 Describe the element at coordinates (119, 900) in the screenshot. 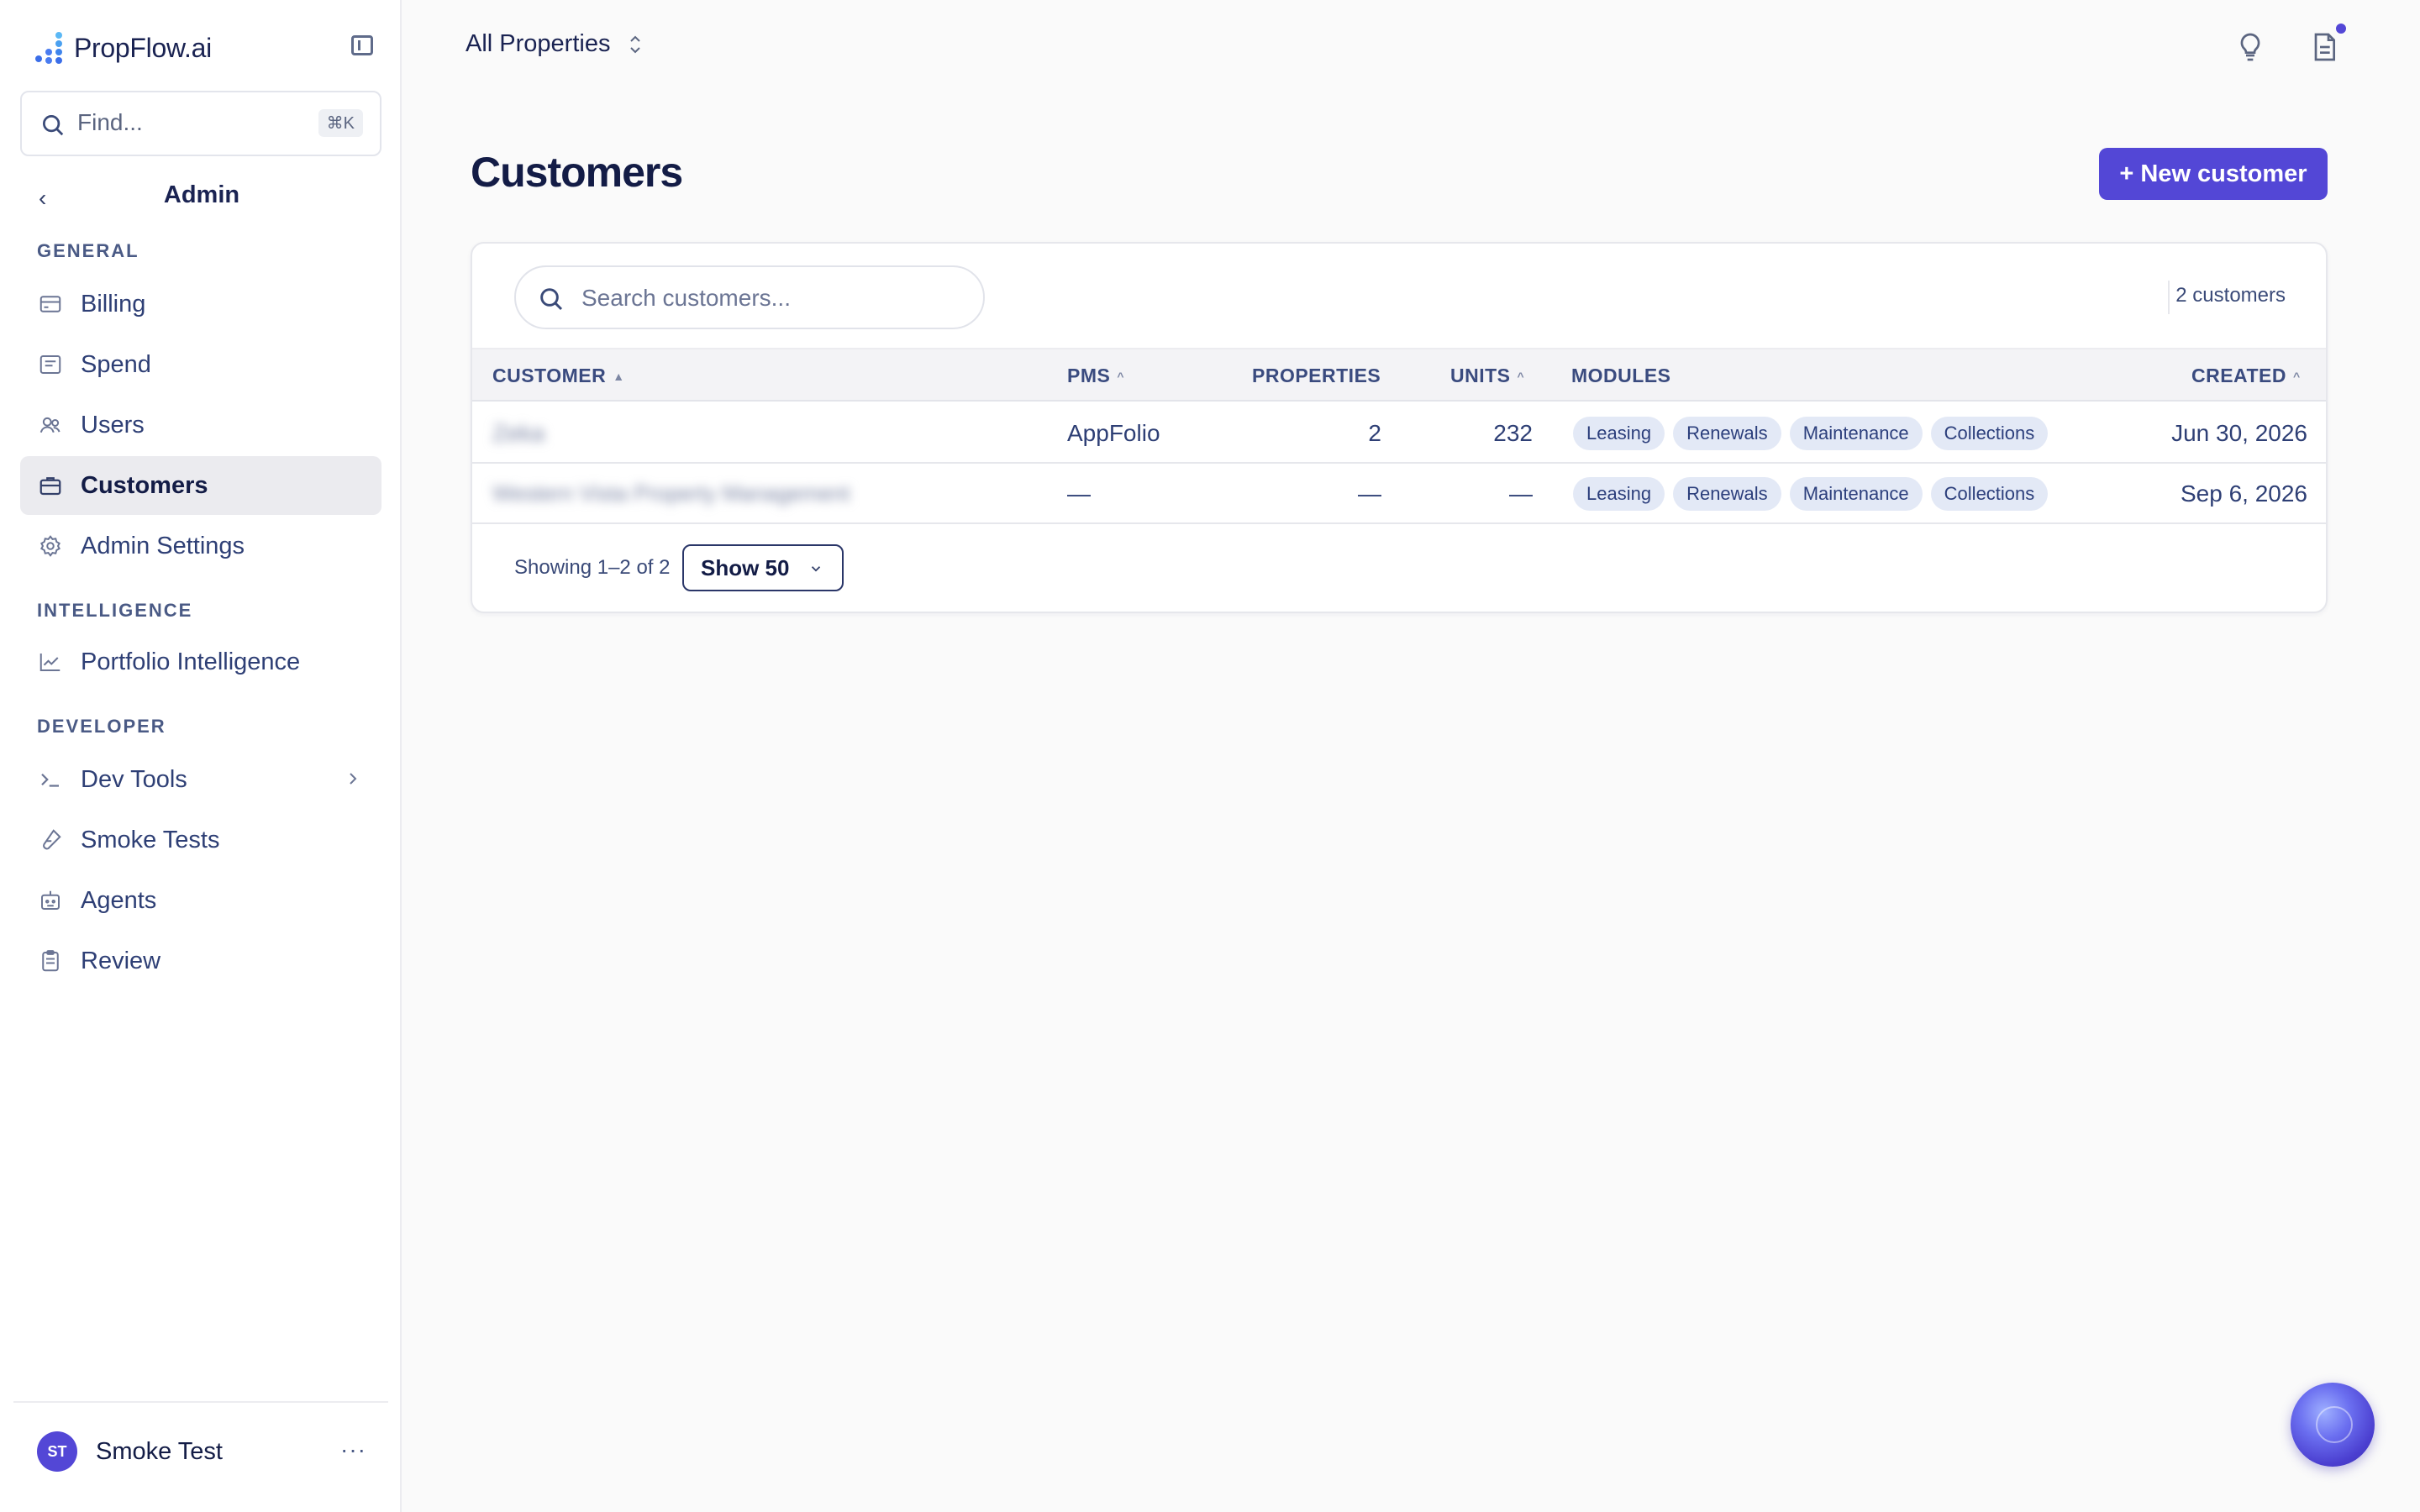

I see `sidebar-item-label: Agents` at that location.